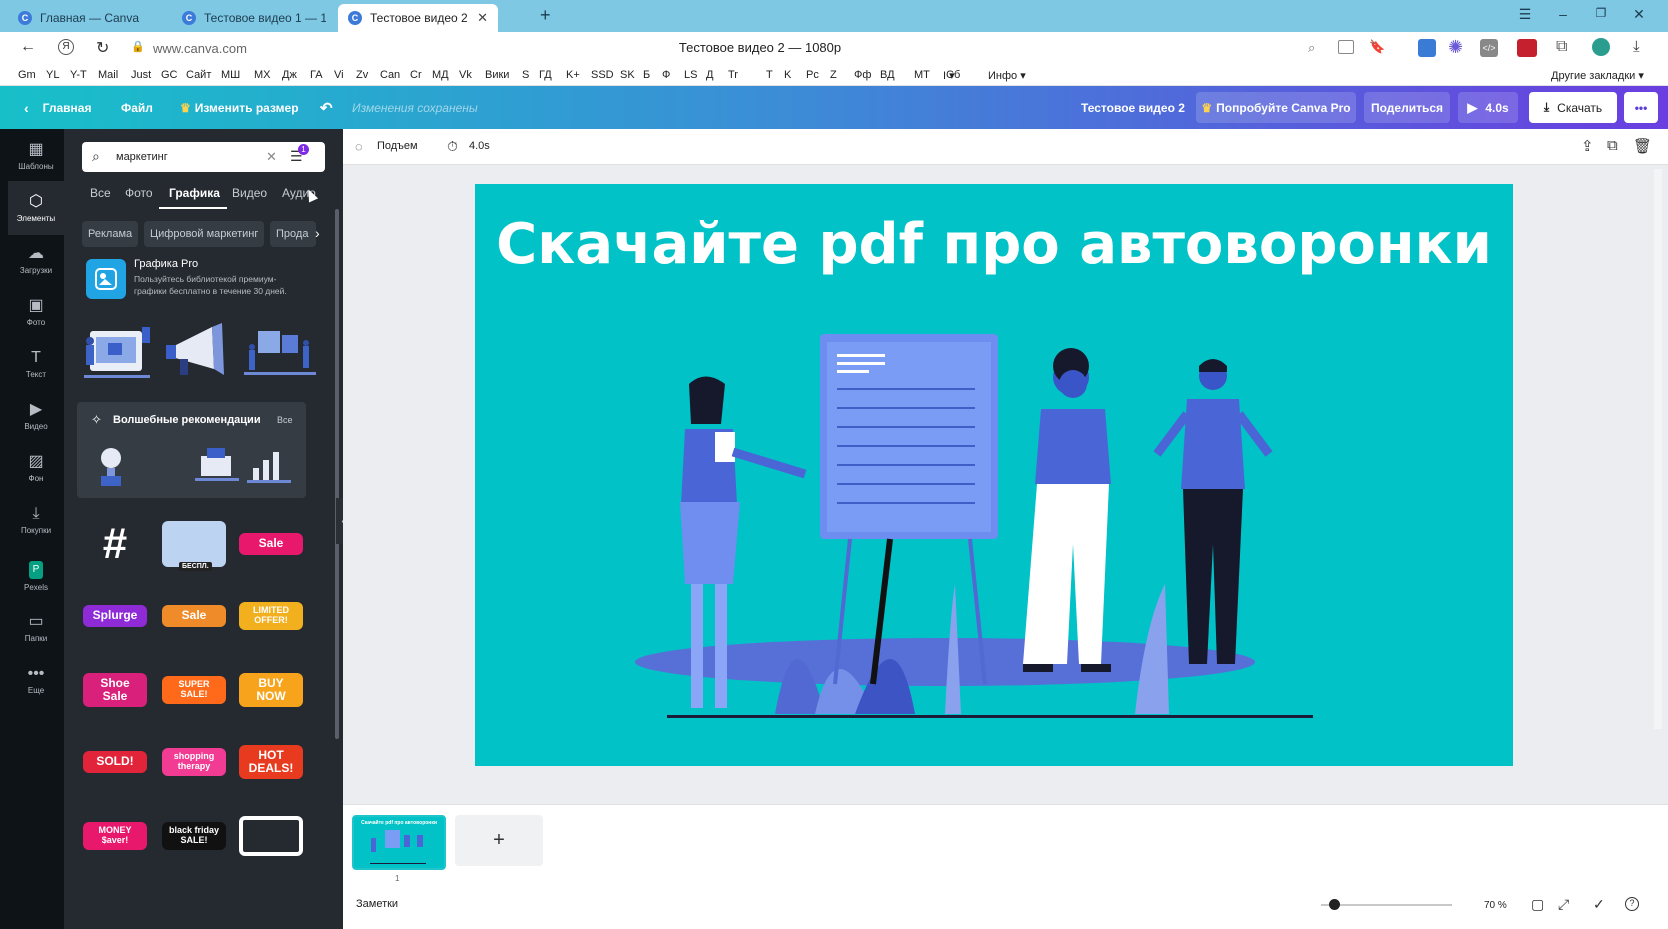  Describe the element at coordinates (1311, 48) in the screenshot. I see `zoom-lens-icon: ⌕` at that location.